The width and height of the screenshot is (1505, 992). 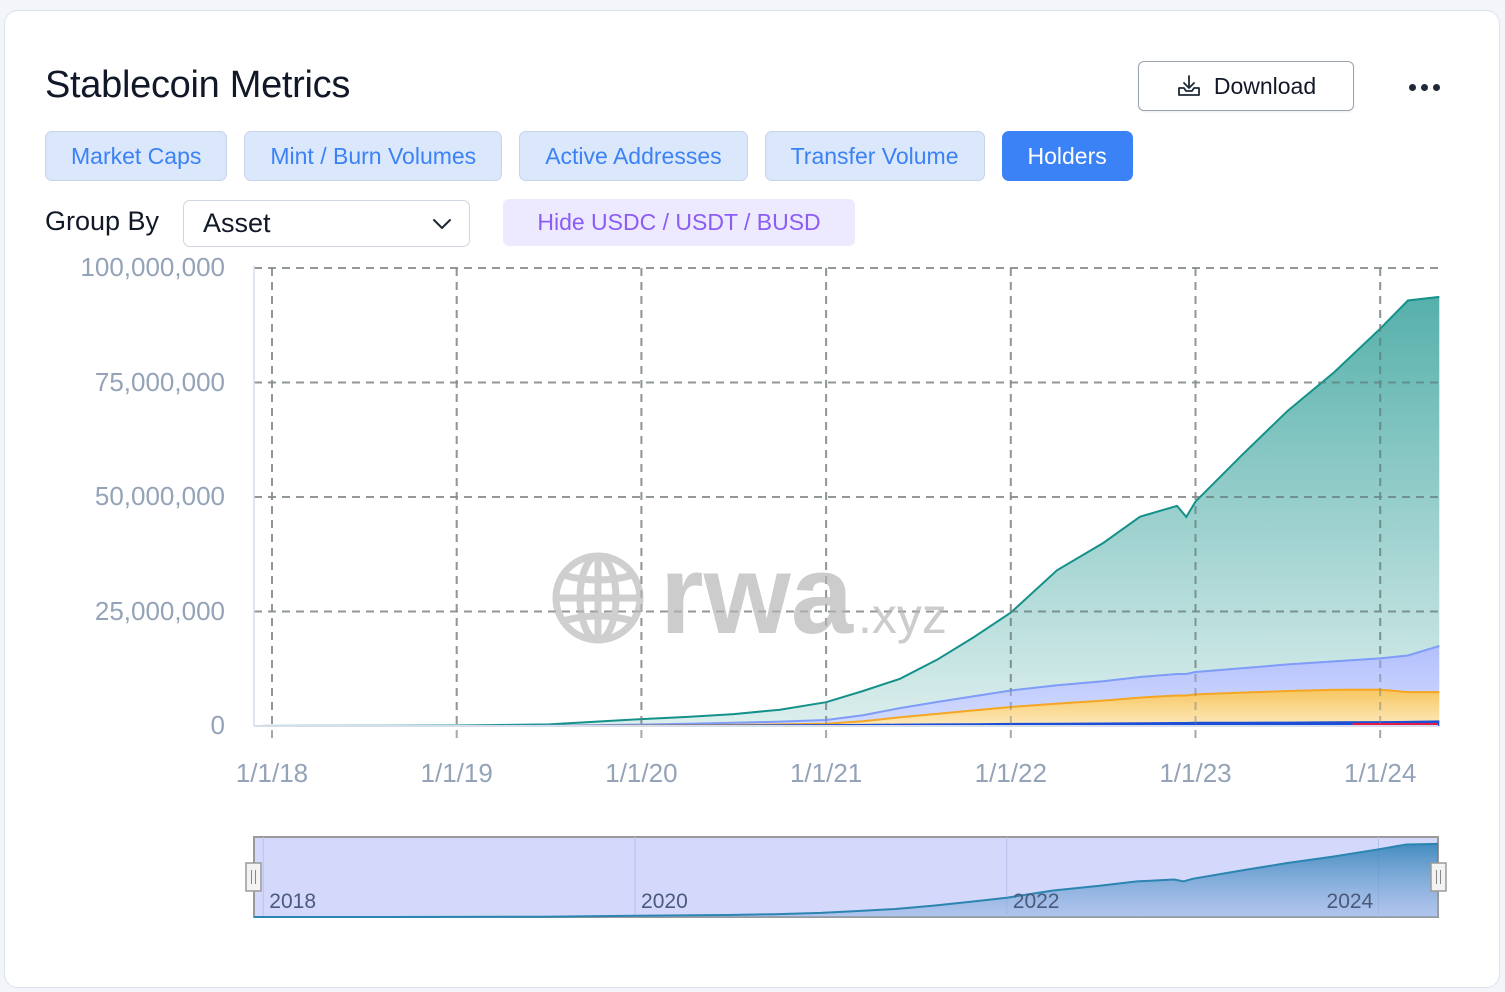 I want to click on navigator-year-label: 2022, so click(x=1036, y=901).